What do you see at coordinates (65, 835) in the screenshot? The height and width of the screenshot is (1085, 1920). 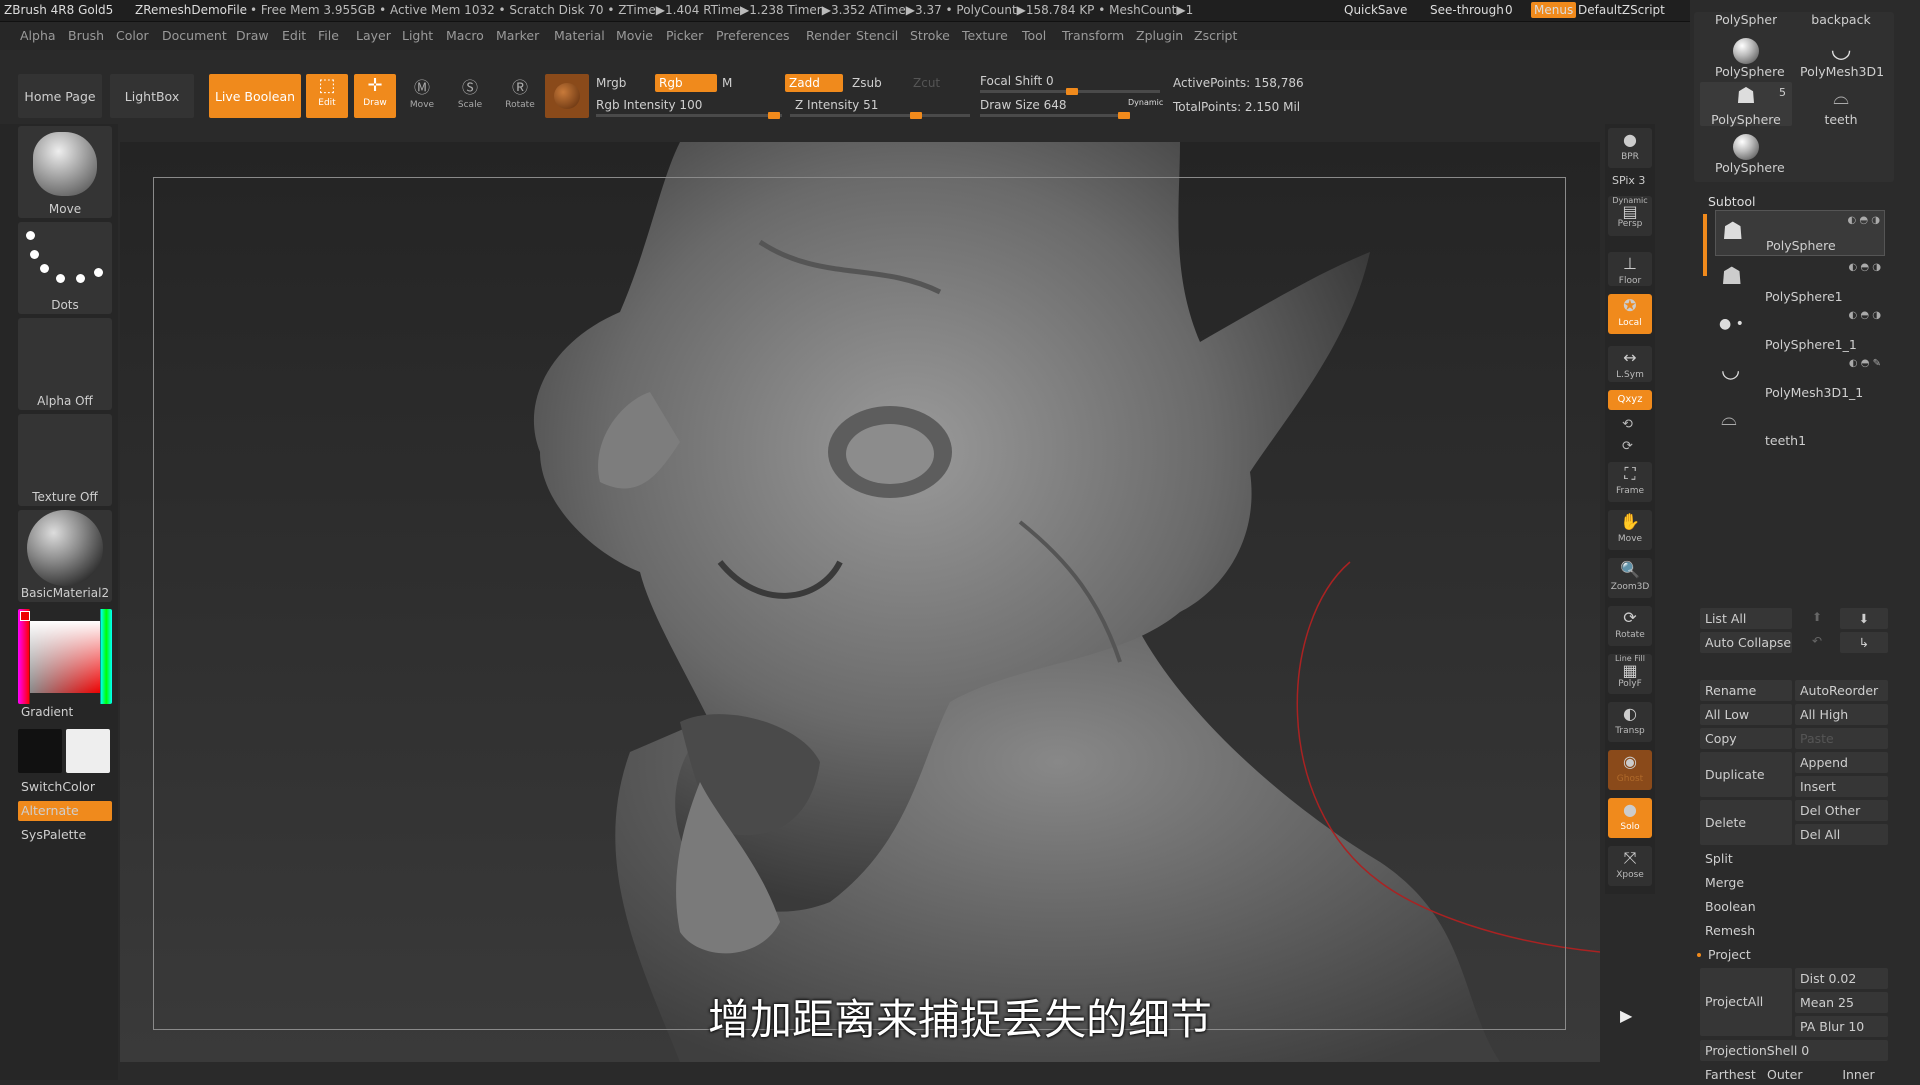 I see `syspalette-button: SysPalette` at bounding box center [65, 835].